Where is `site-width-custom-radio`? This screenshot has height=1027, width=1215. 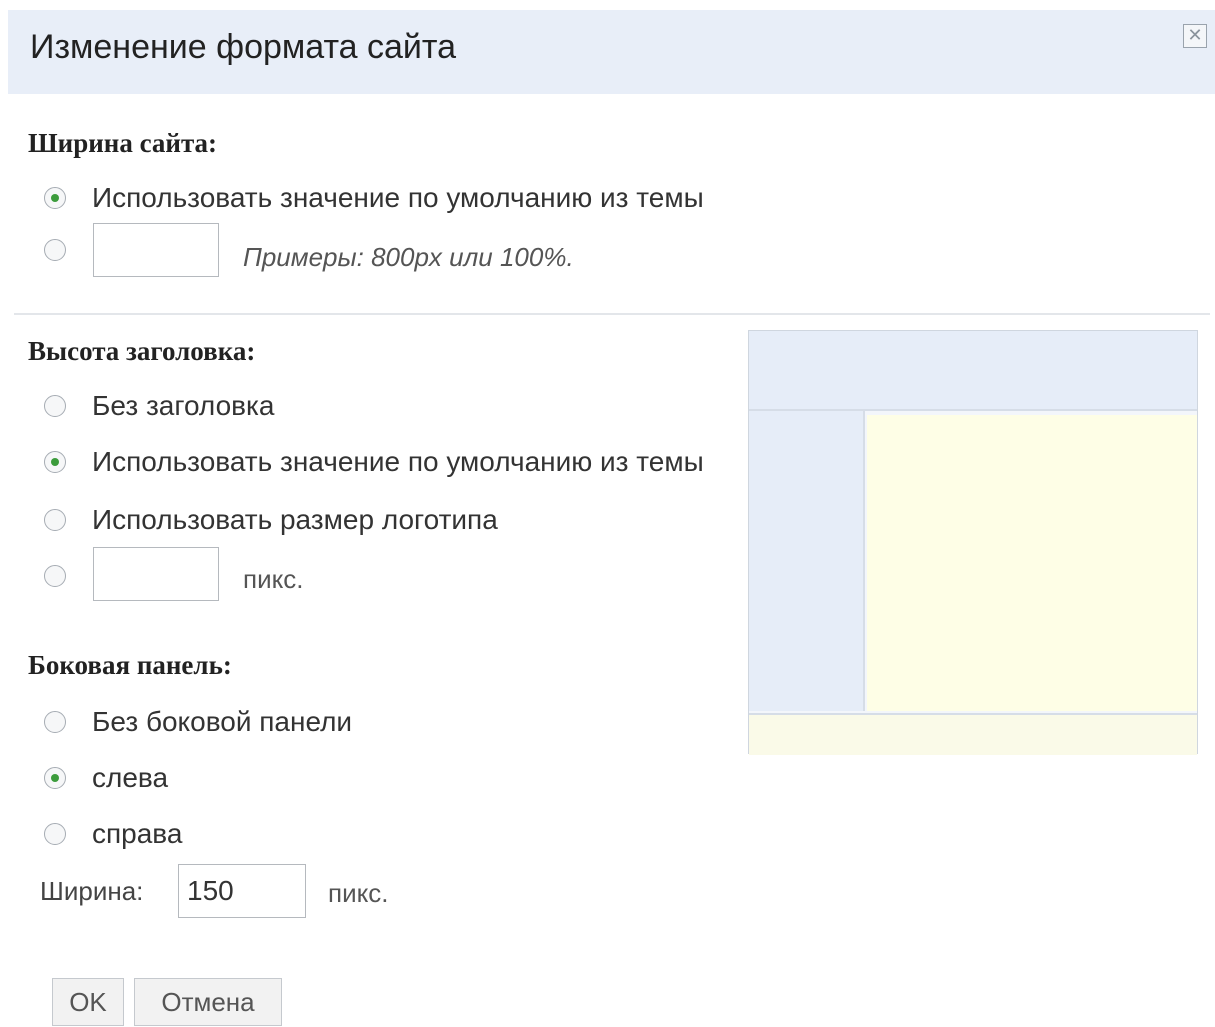
site-width-custom-radio is located at coordinates (55, 250).